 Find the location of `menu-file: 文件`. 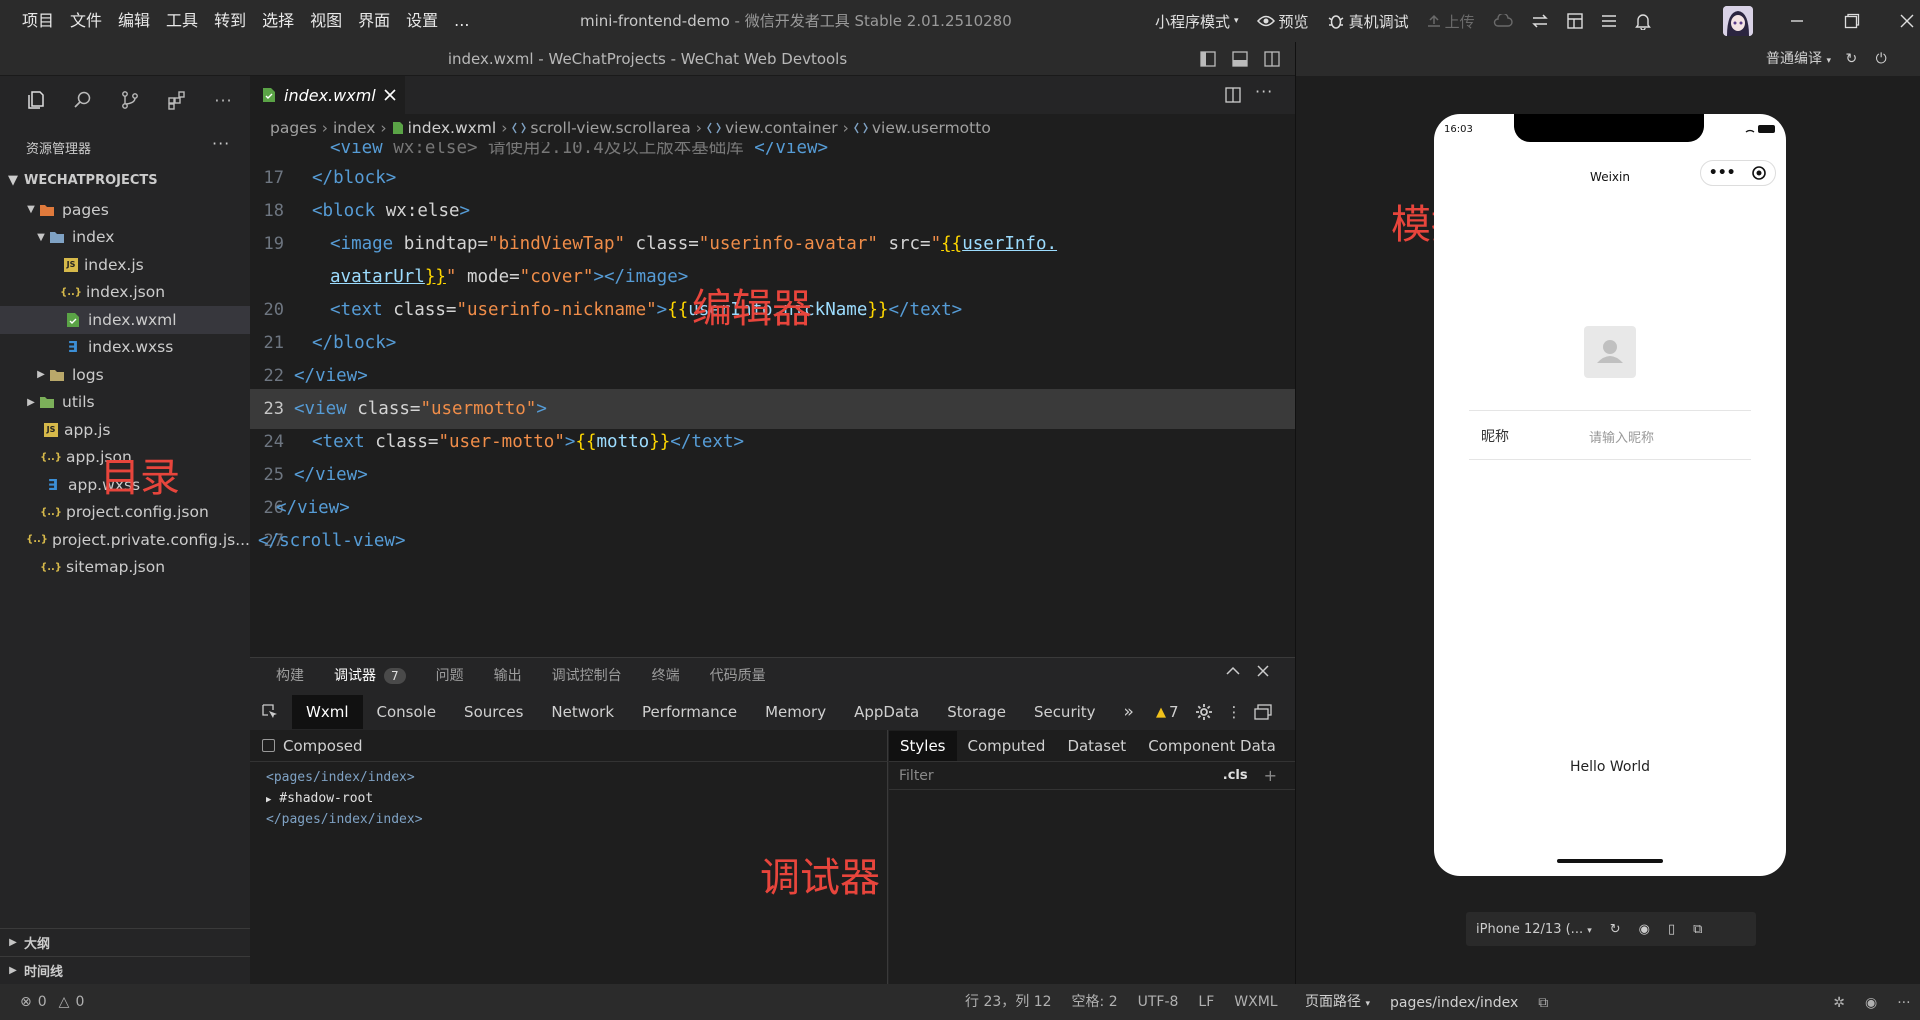

menu-file: 文件 is located at coordinates (86, 21).